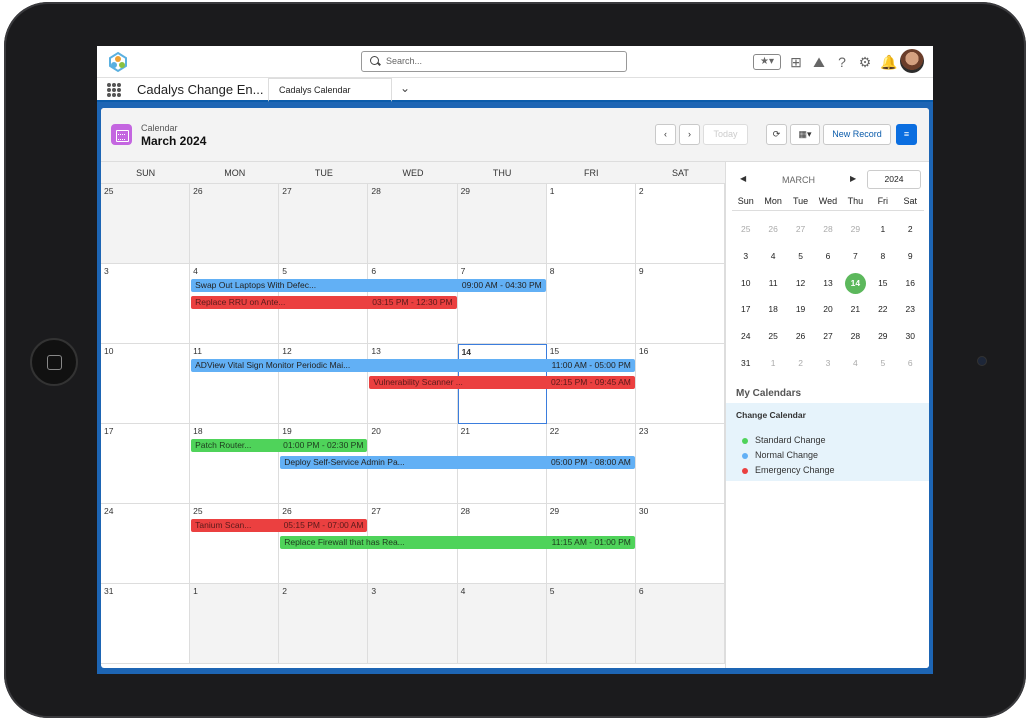 The width and height of the screenshot is (1031, 720). Describe the element at coordinates (865, 62) in the screenshot. I see `gear-icon: ⚙` at that location.